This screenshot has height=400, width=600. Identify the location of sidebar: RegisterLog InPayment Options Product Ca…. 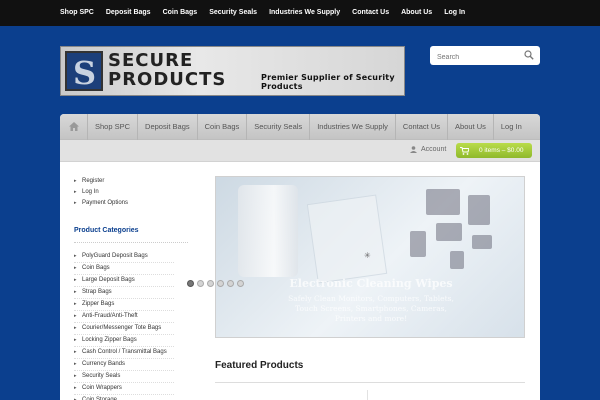
(139, 288).